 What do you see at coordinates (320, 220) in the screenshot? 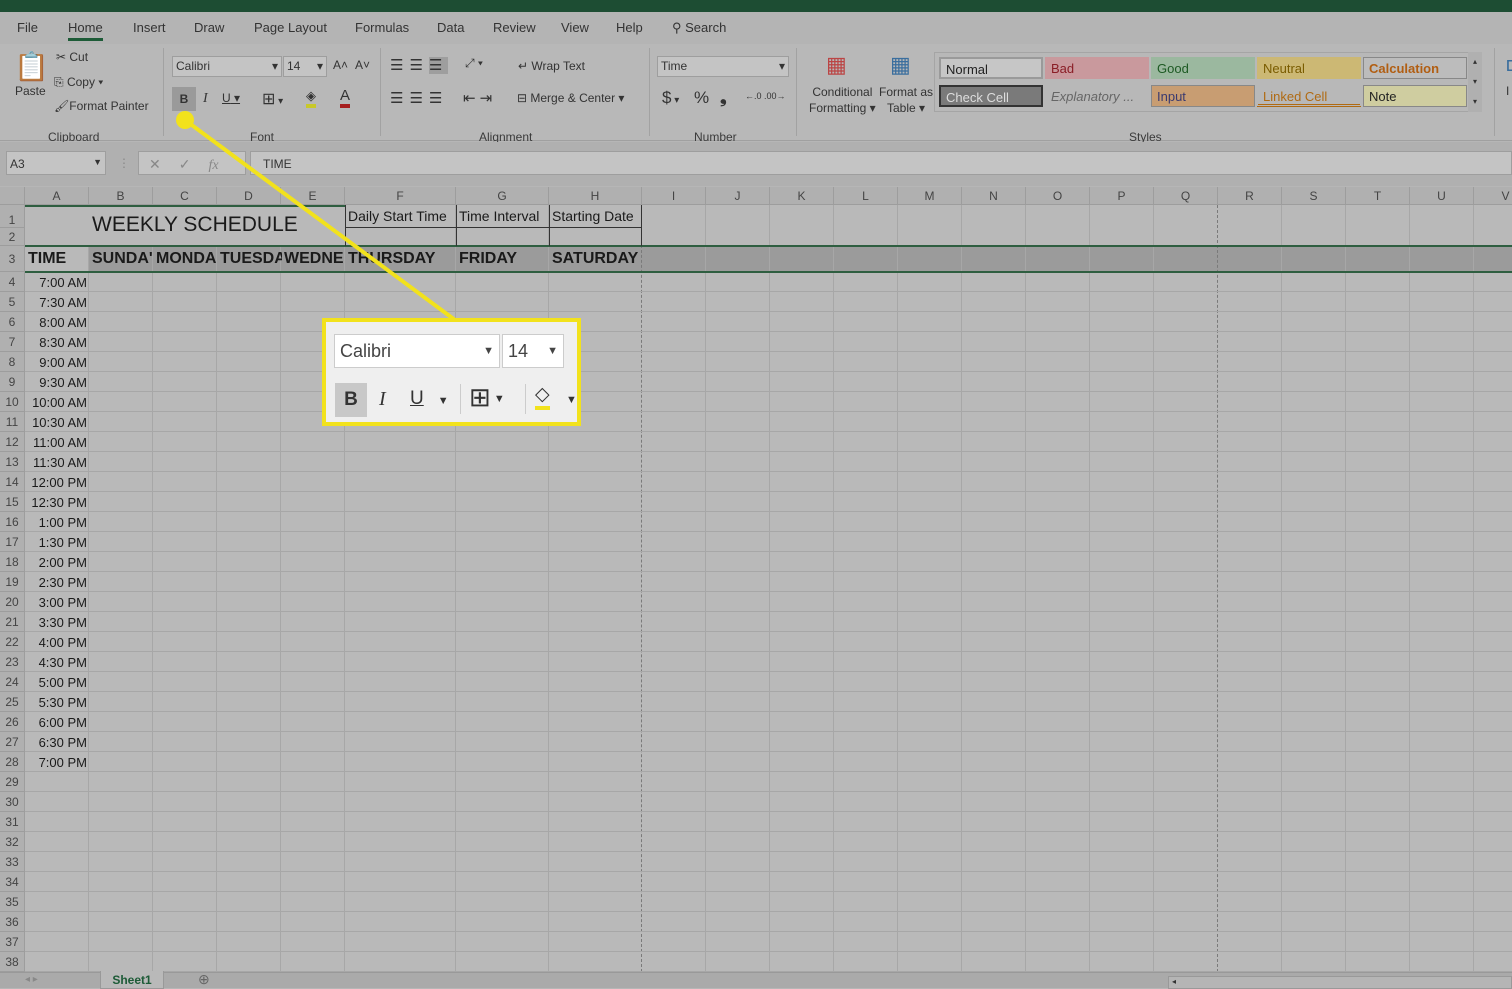
I see `callout-line` at bounding box center [320, 220].